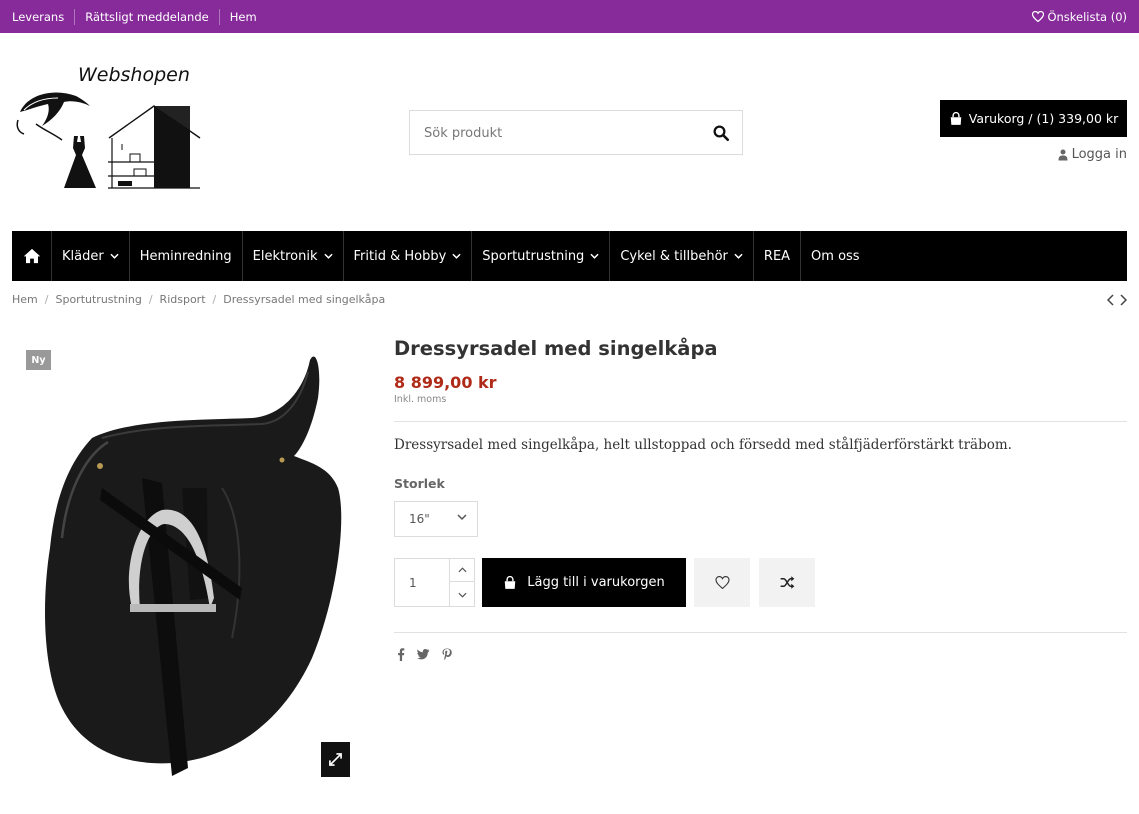 Image resolution: width=1139 pixels, height=814 pixels. I want to click on wishlist-link: Önskelista (0), so click(1079, 16).